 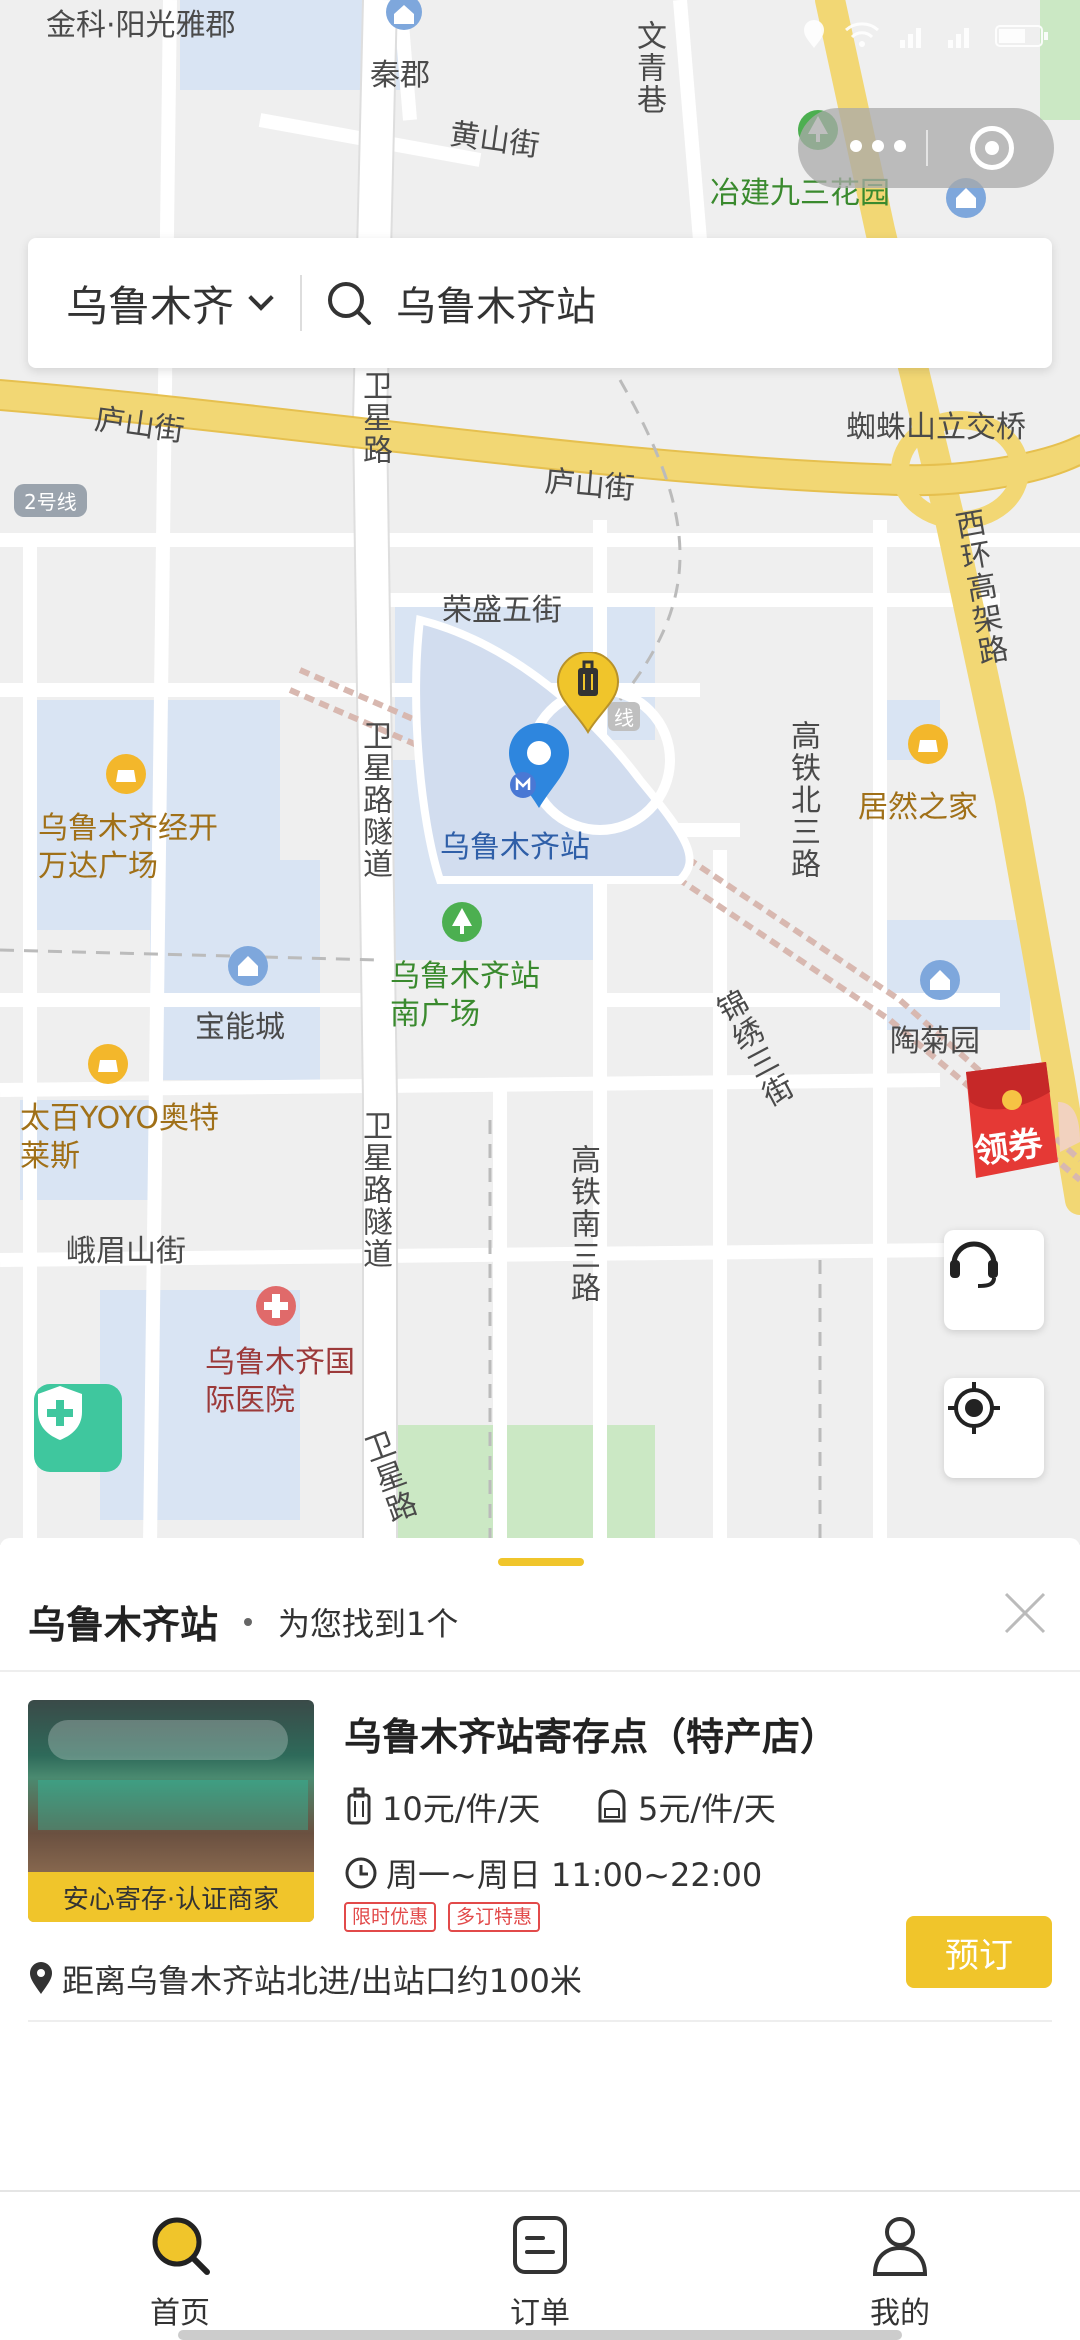 What do you see at coordinates (1025, 1613) in the screenshot?
I see `close-icon` at bounding box center [1025, 1613].